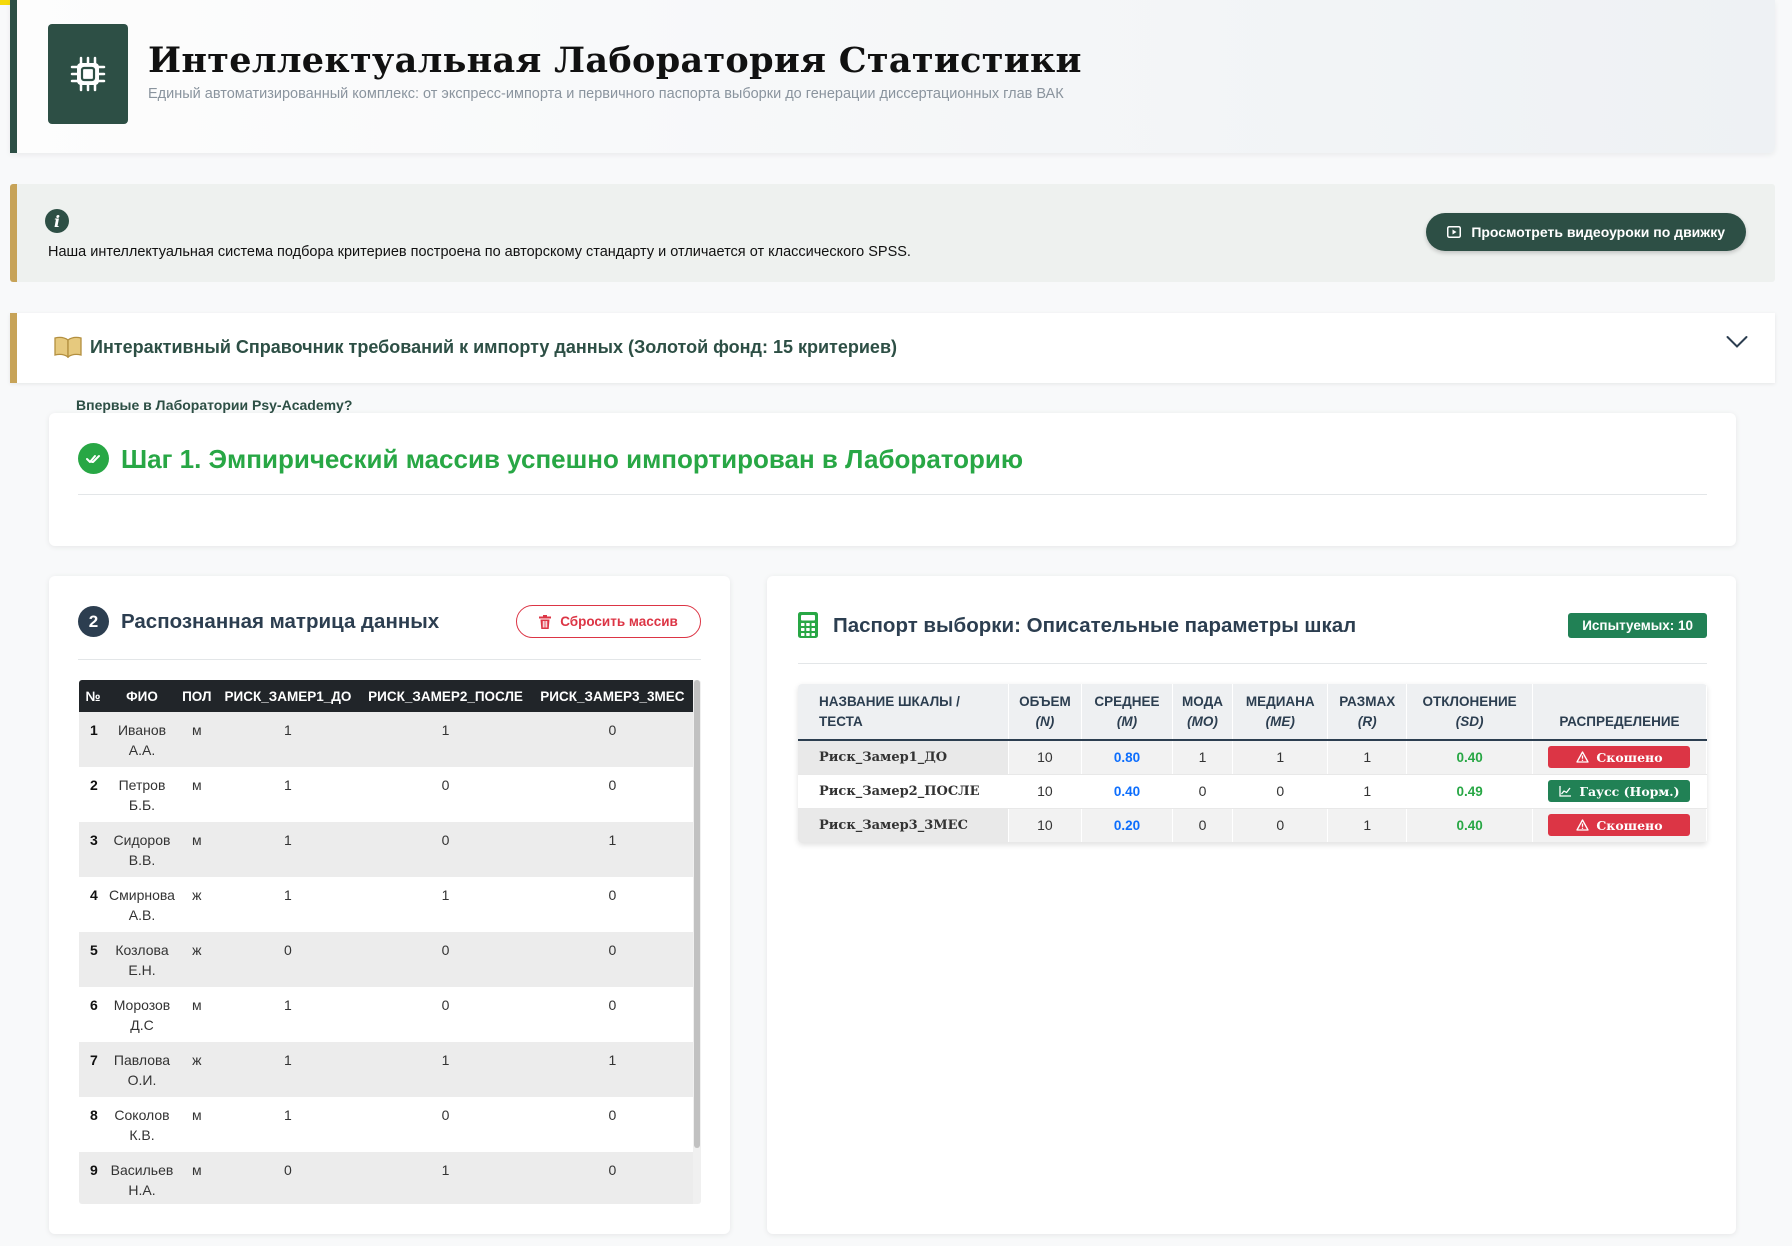  I want to click on table-row: Риск_Замер1_ДО 10 0.80 1 1 1 0.40 Скошено, so click(1252, 757).